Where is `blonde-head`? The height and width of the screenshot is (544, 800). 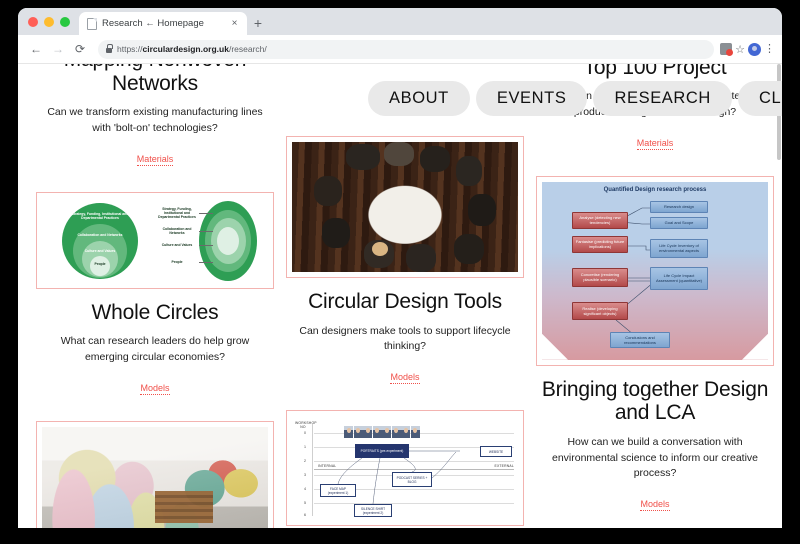 blonde-head is located at coordinates (380, 249).